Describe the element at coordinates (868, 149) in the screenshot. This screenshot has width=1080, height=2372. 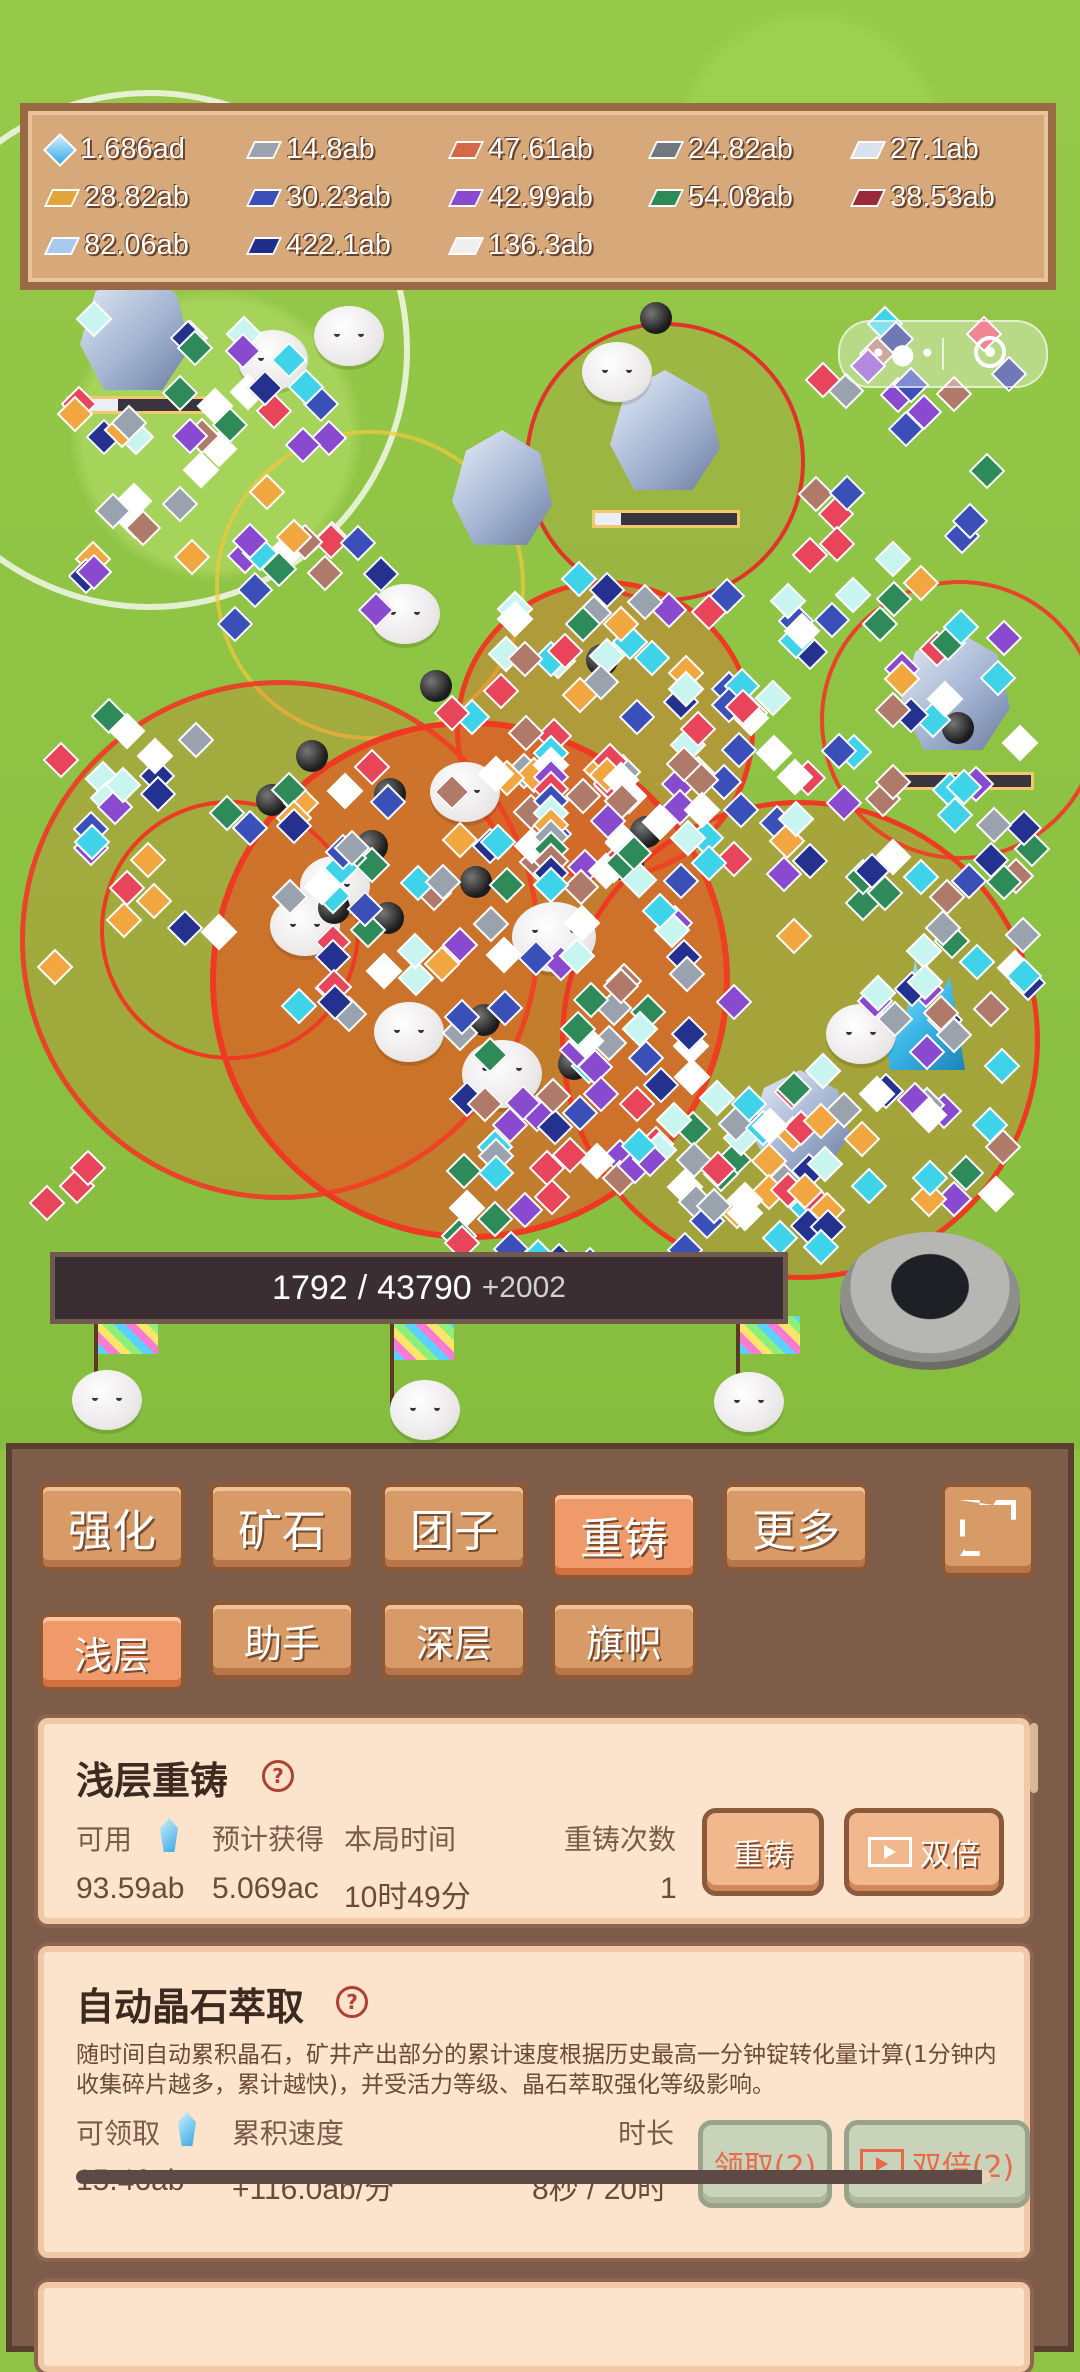
I see `platinum-ingot-icon` at that location.